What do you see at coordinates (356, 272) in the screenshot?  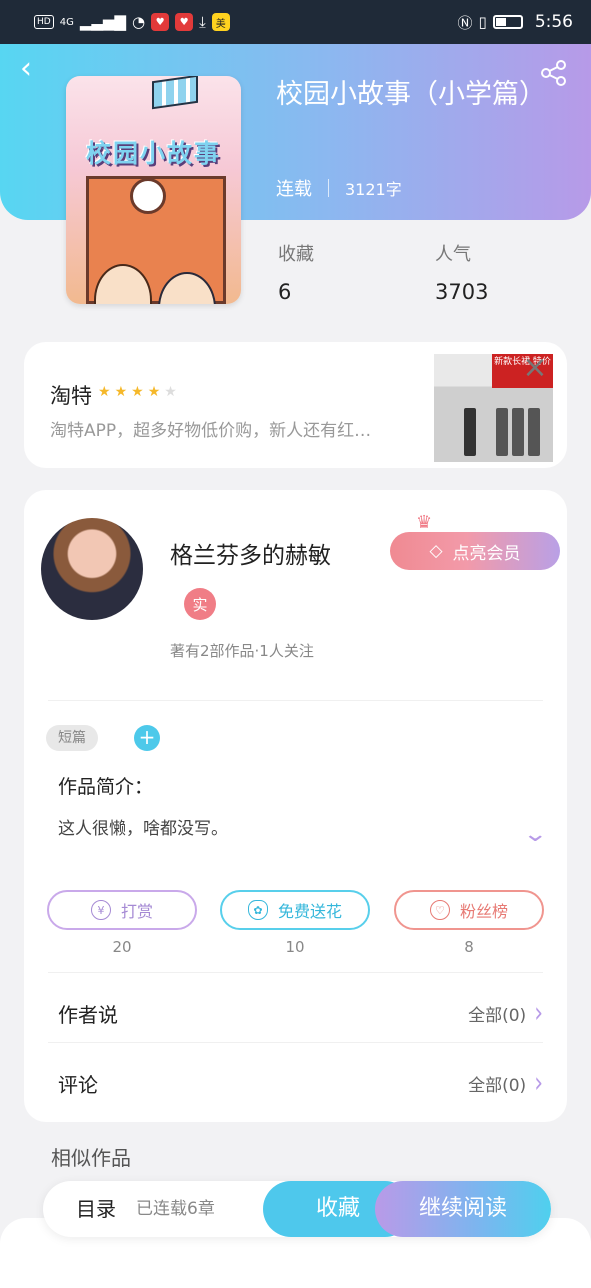 I see `stat-favorites: 收藏 6` at bounding box center [356, 272].